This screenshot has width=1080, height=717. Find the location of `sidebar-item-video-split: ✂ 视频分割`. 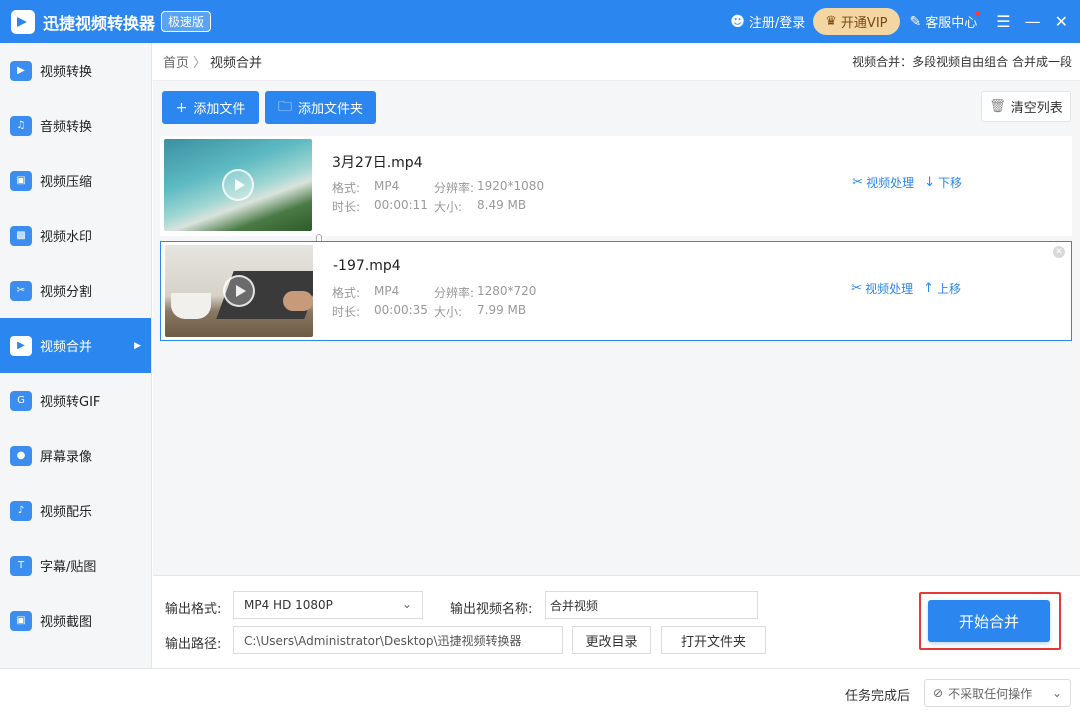

sidebar-item-video-split: ✂ 视频分割 is located at coordinates (75, 290).